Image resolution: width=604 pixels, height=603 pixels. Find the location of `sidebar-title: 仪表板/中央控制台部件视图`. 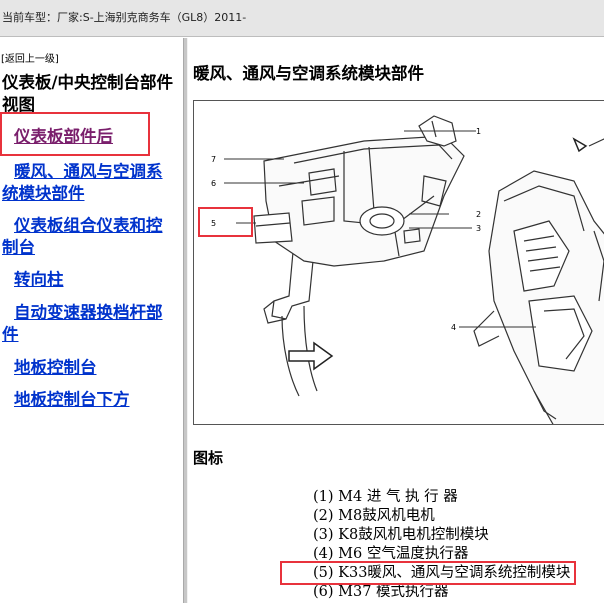

sidebar-title: 仪表板/中央控制台部件视图 is located at coordinates (88, 93).